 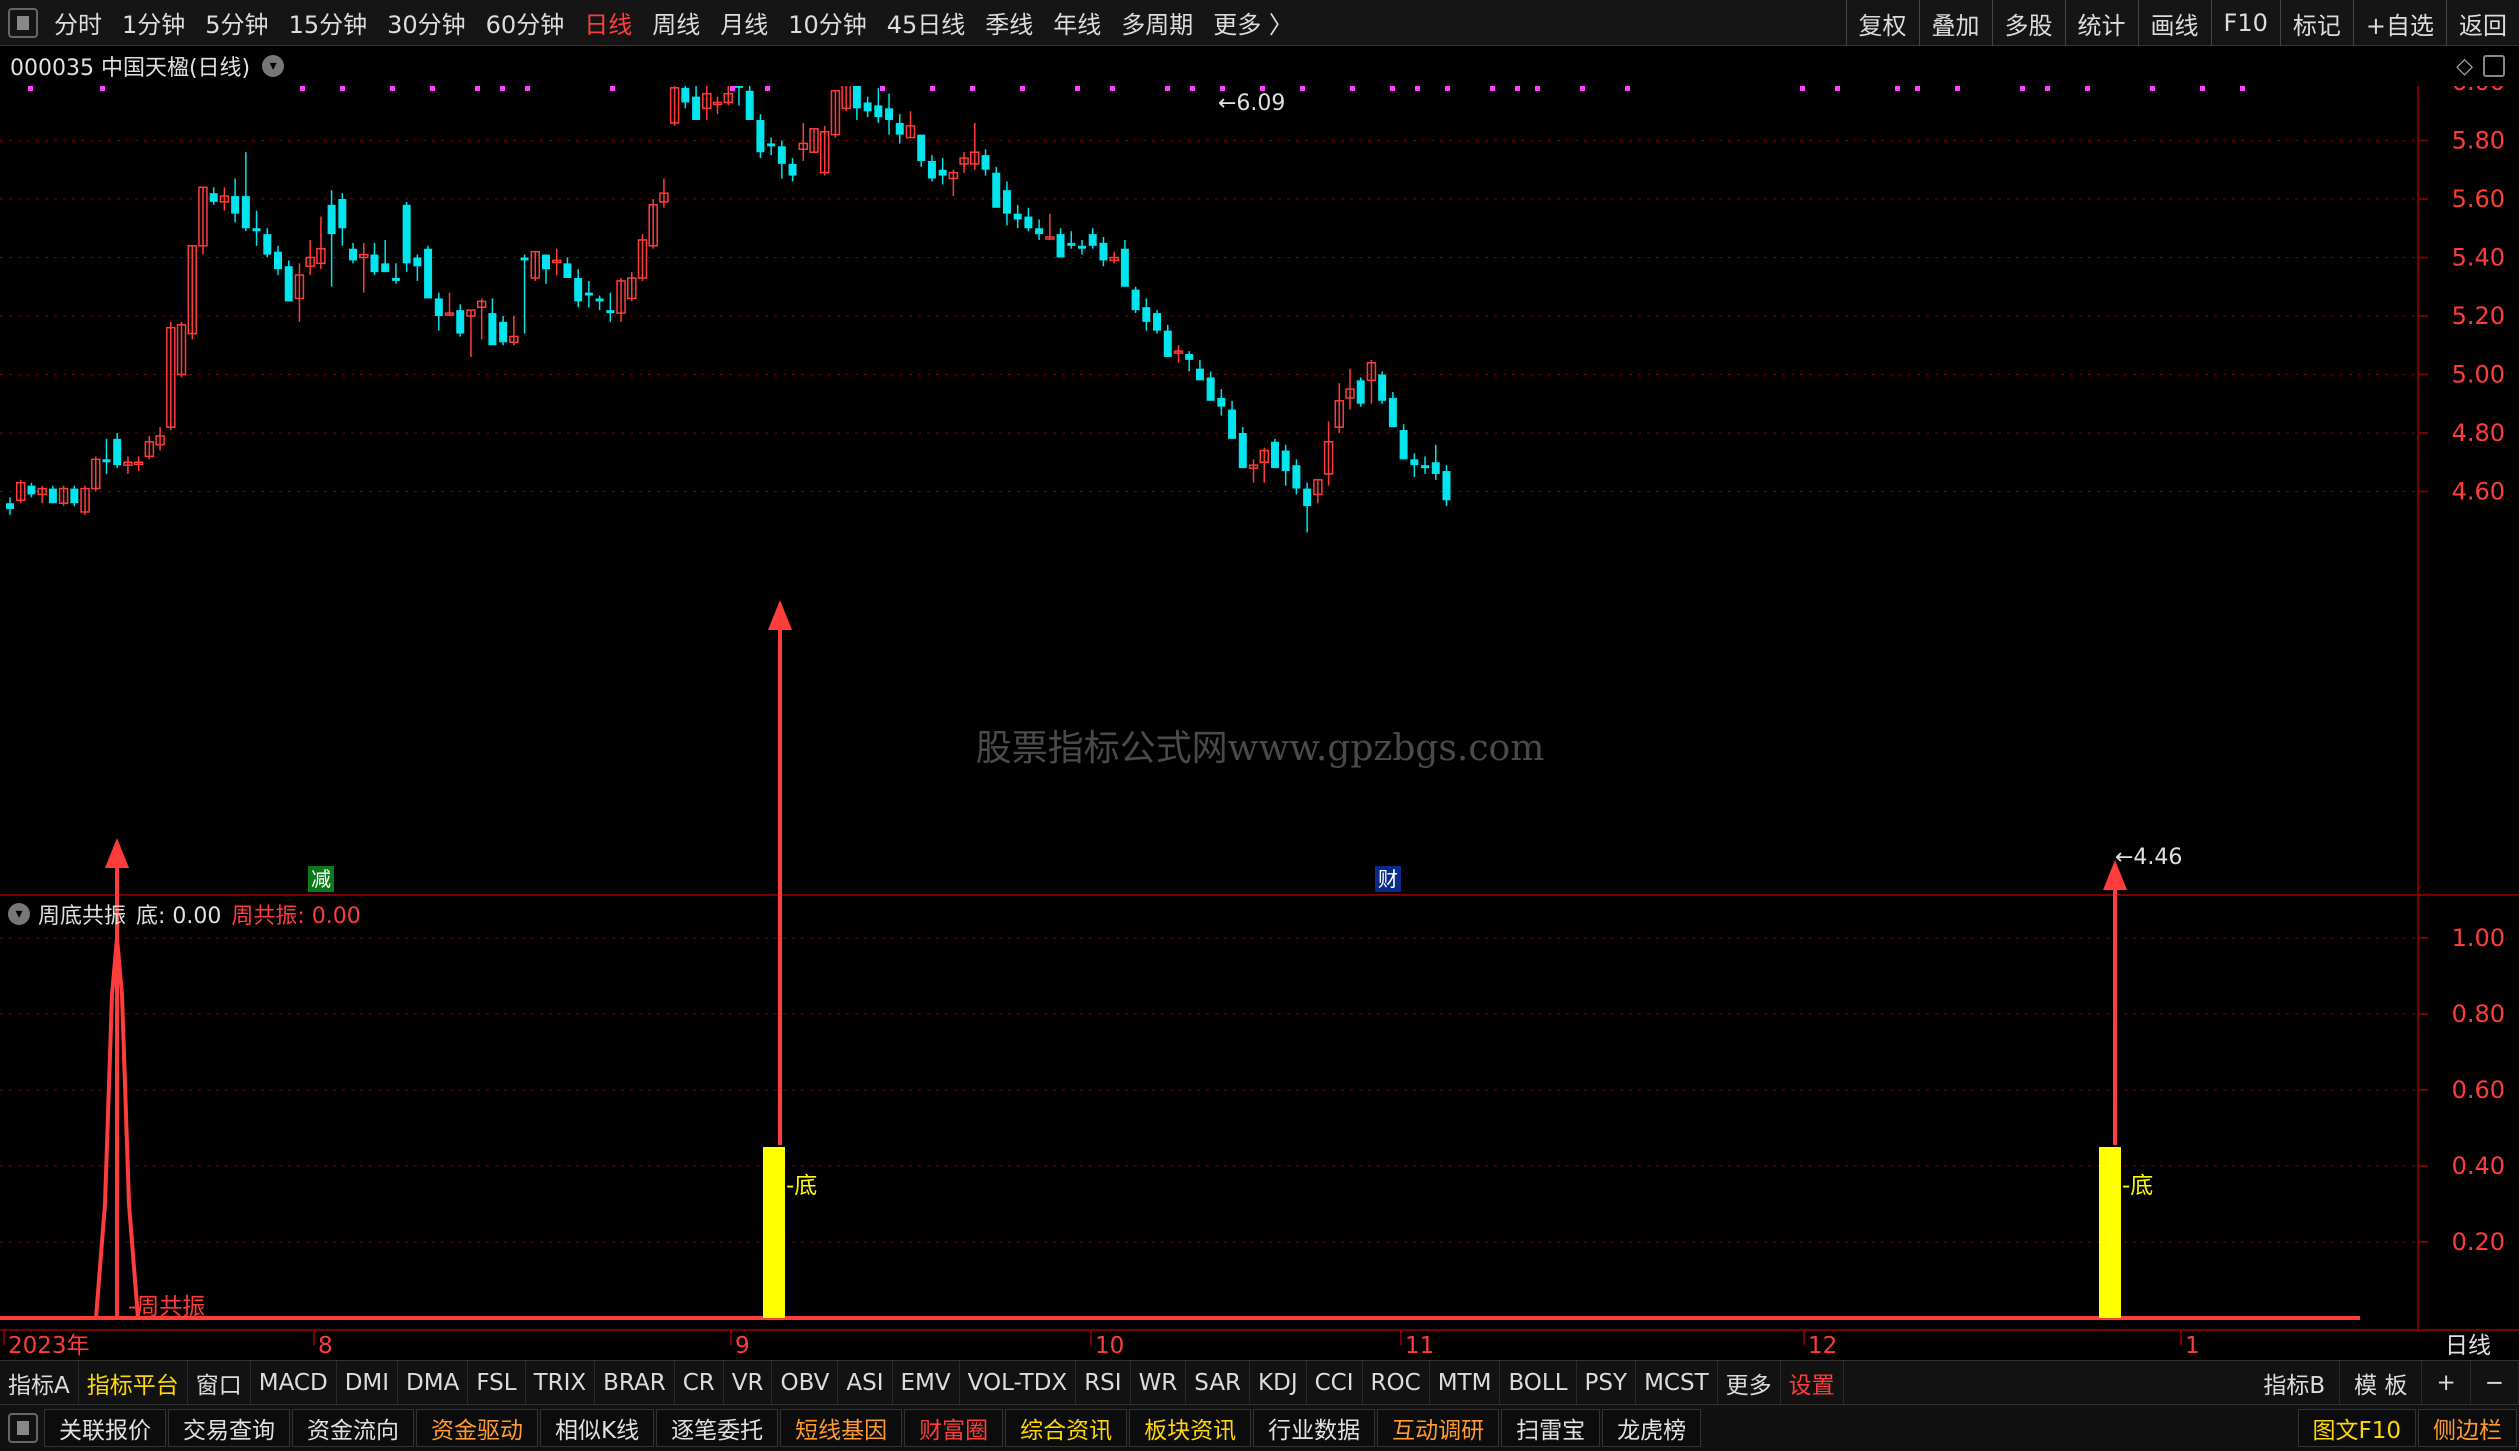 I want to click on bottom-tab: 扫雷宝, so click(x=1551, y=1428).